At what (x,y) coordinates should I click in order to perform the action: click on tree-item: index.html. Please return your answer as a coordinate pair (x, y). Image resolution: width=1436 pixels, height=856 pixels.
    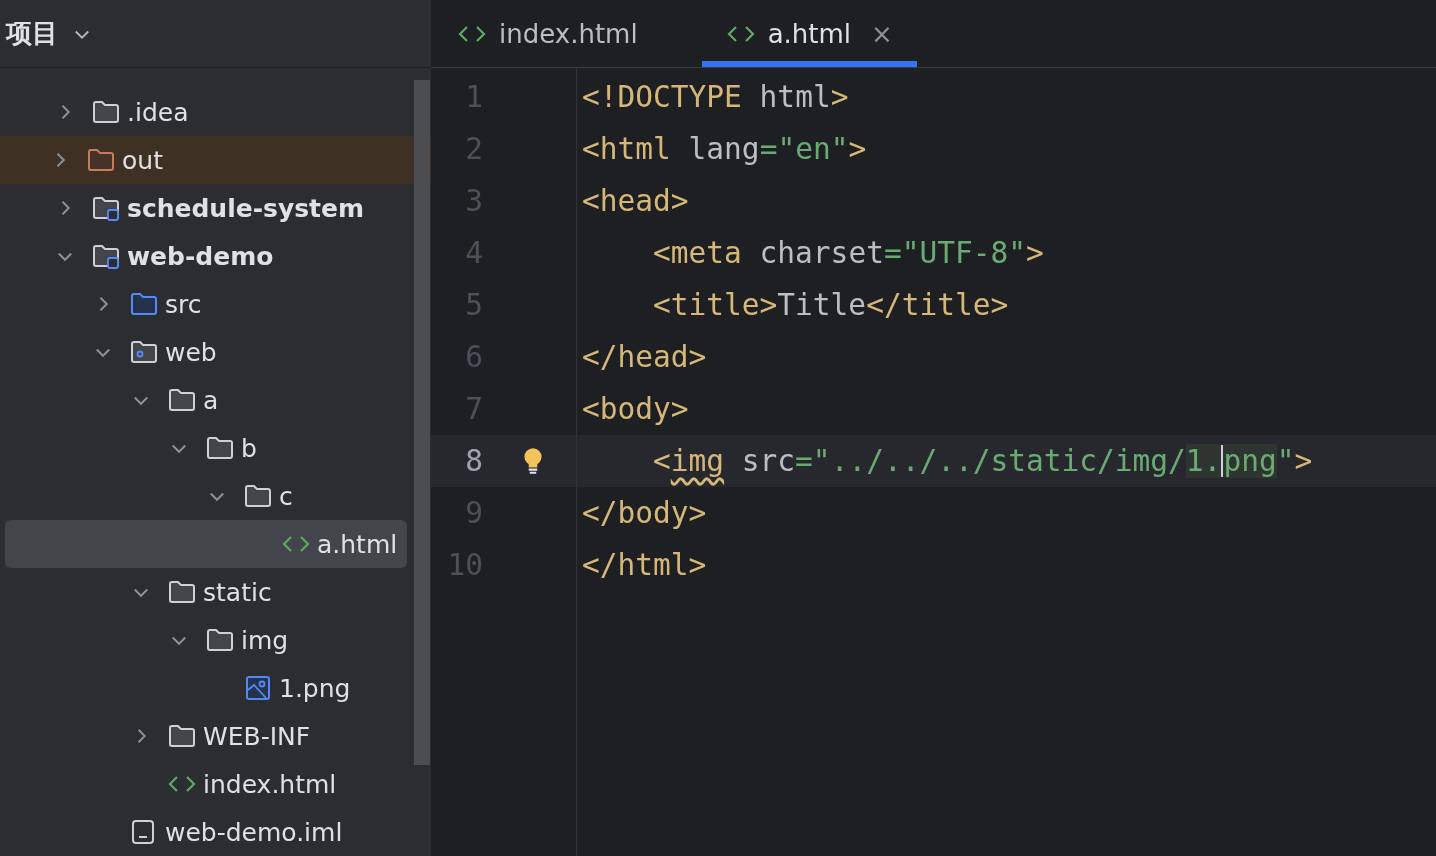
    Looking at the image, I should click on (206, 784).